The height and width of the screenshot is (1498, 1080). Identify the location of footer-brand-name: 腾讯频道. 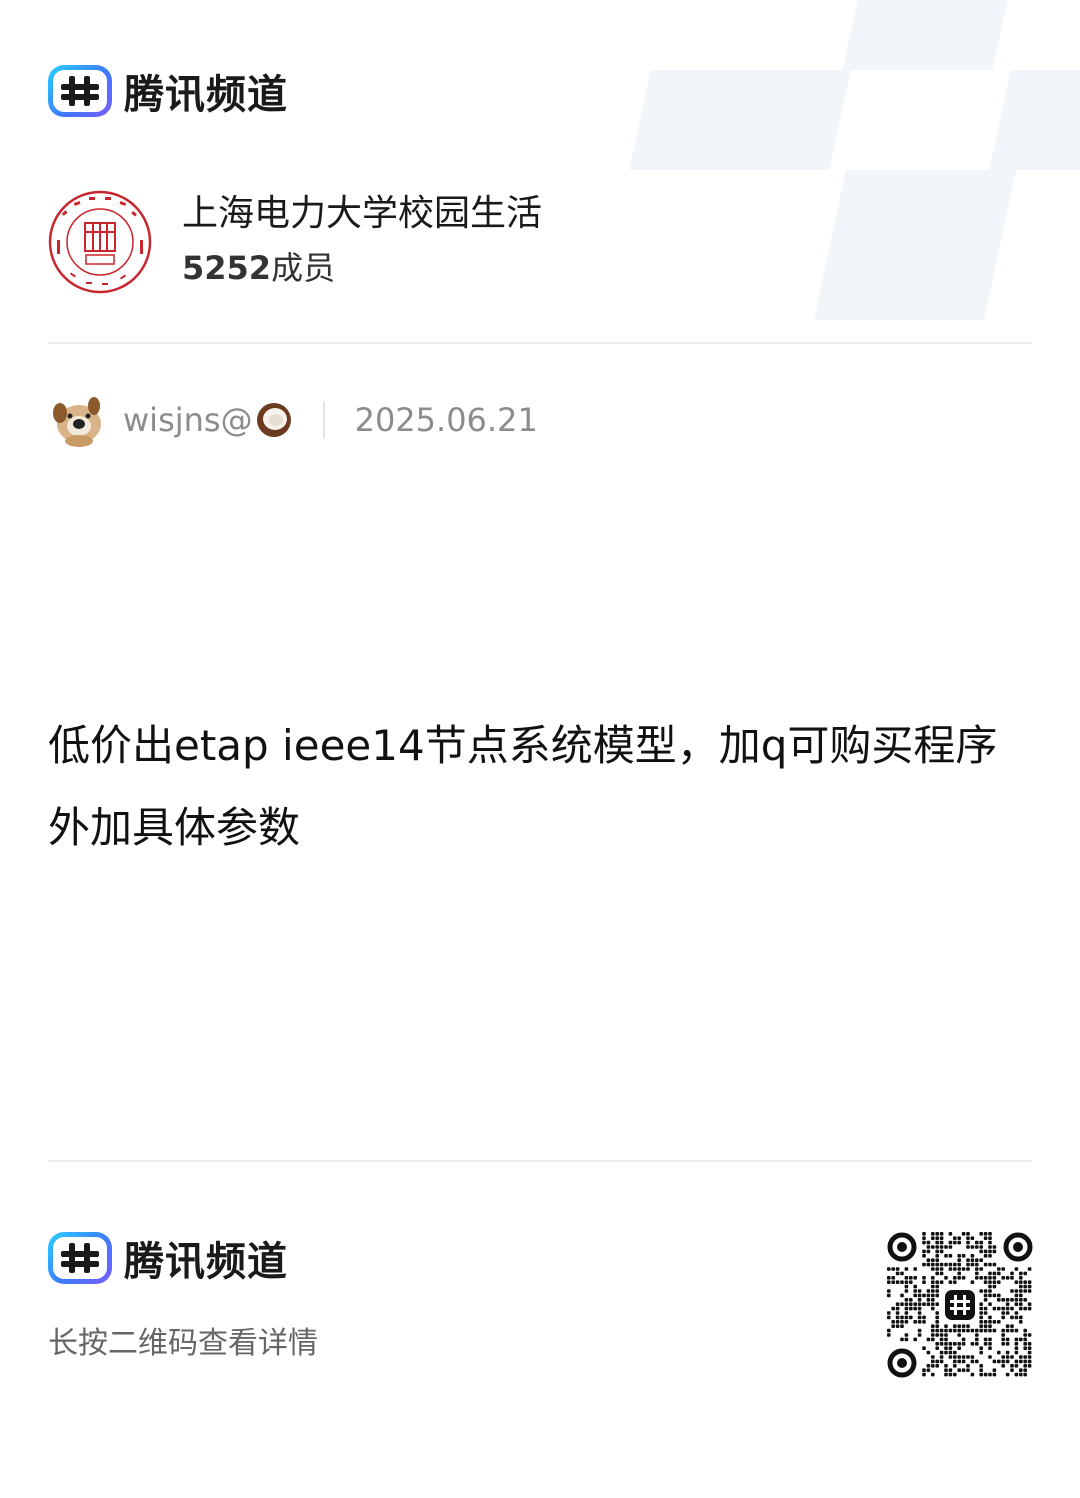
(206, 1262).